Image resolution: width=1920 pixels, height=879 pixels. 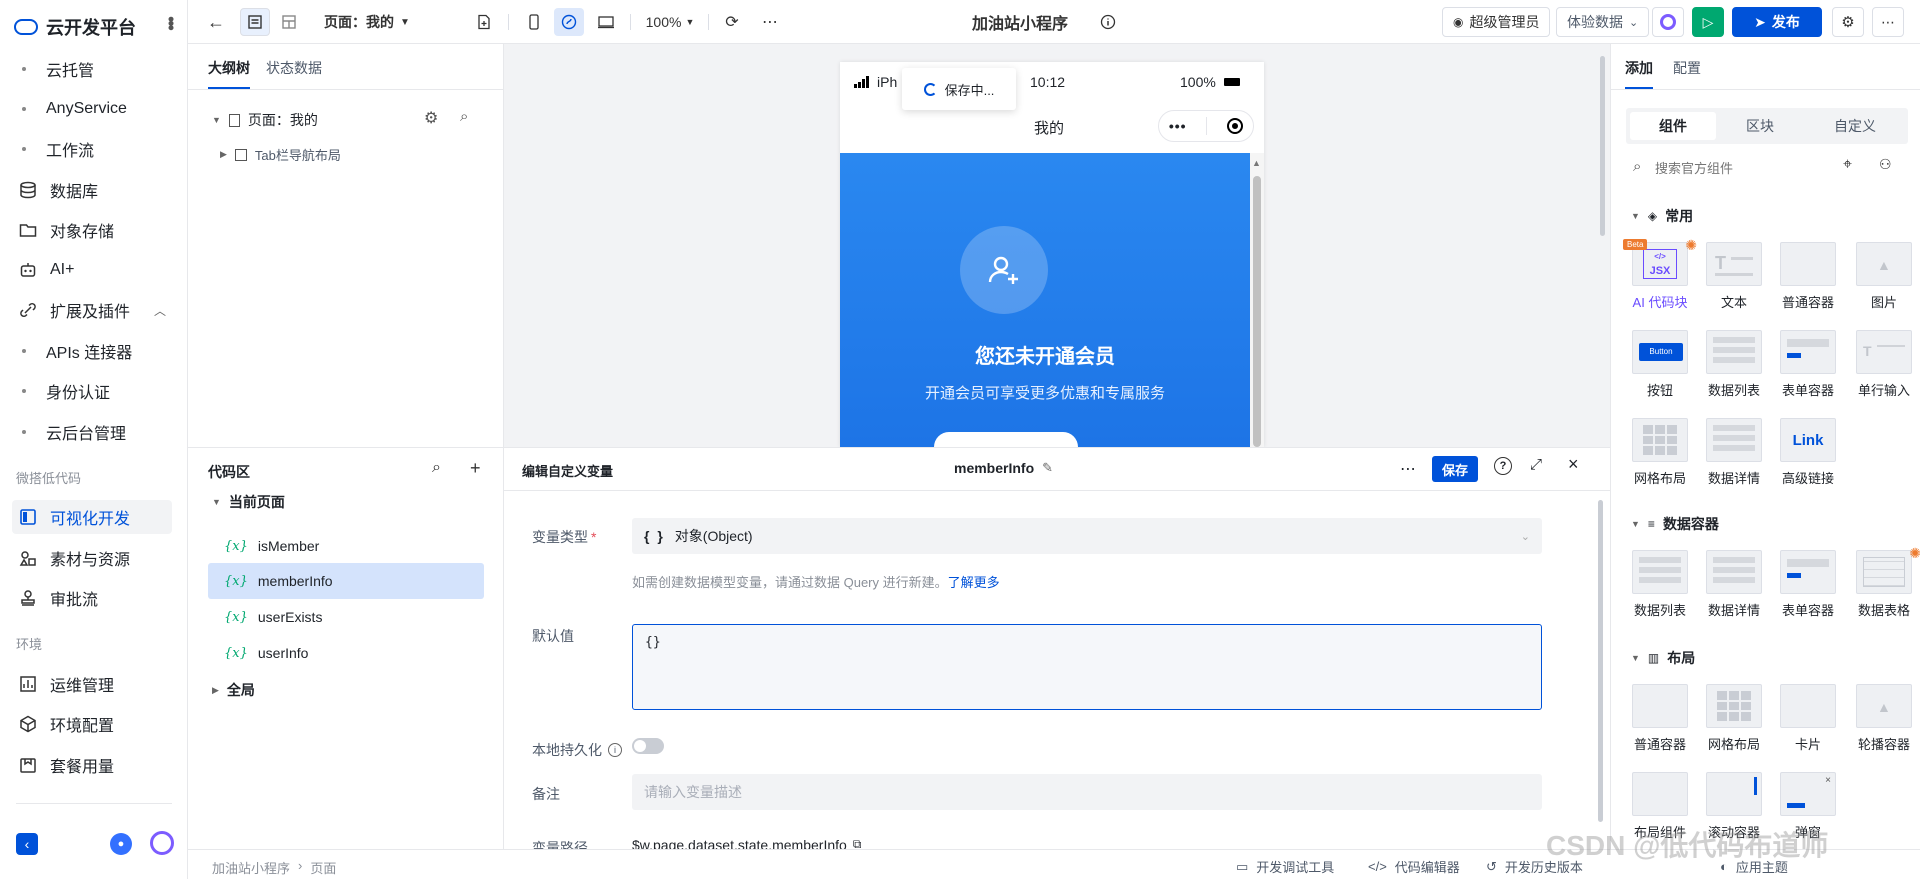 What do you see at coordinates (475, 468) in the screenshot?
I see `add-icon: +` at bounding box center [475, 468].